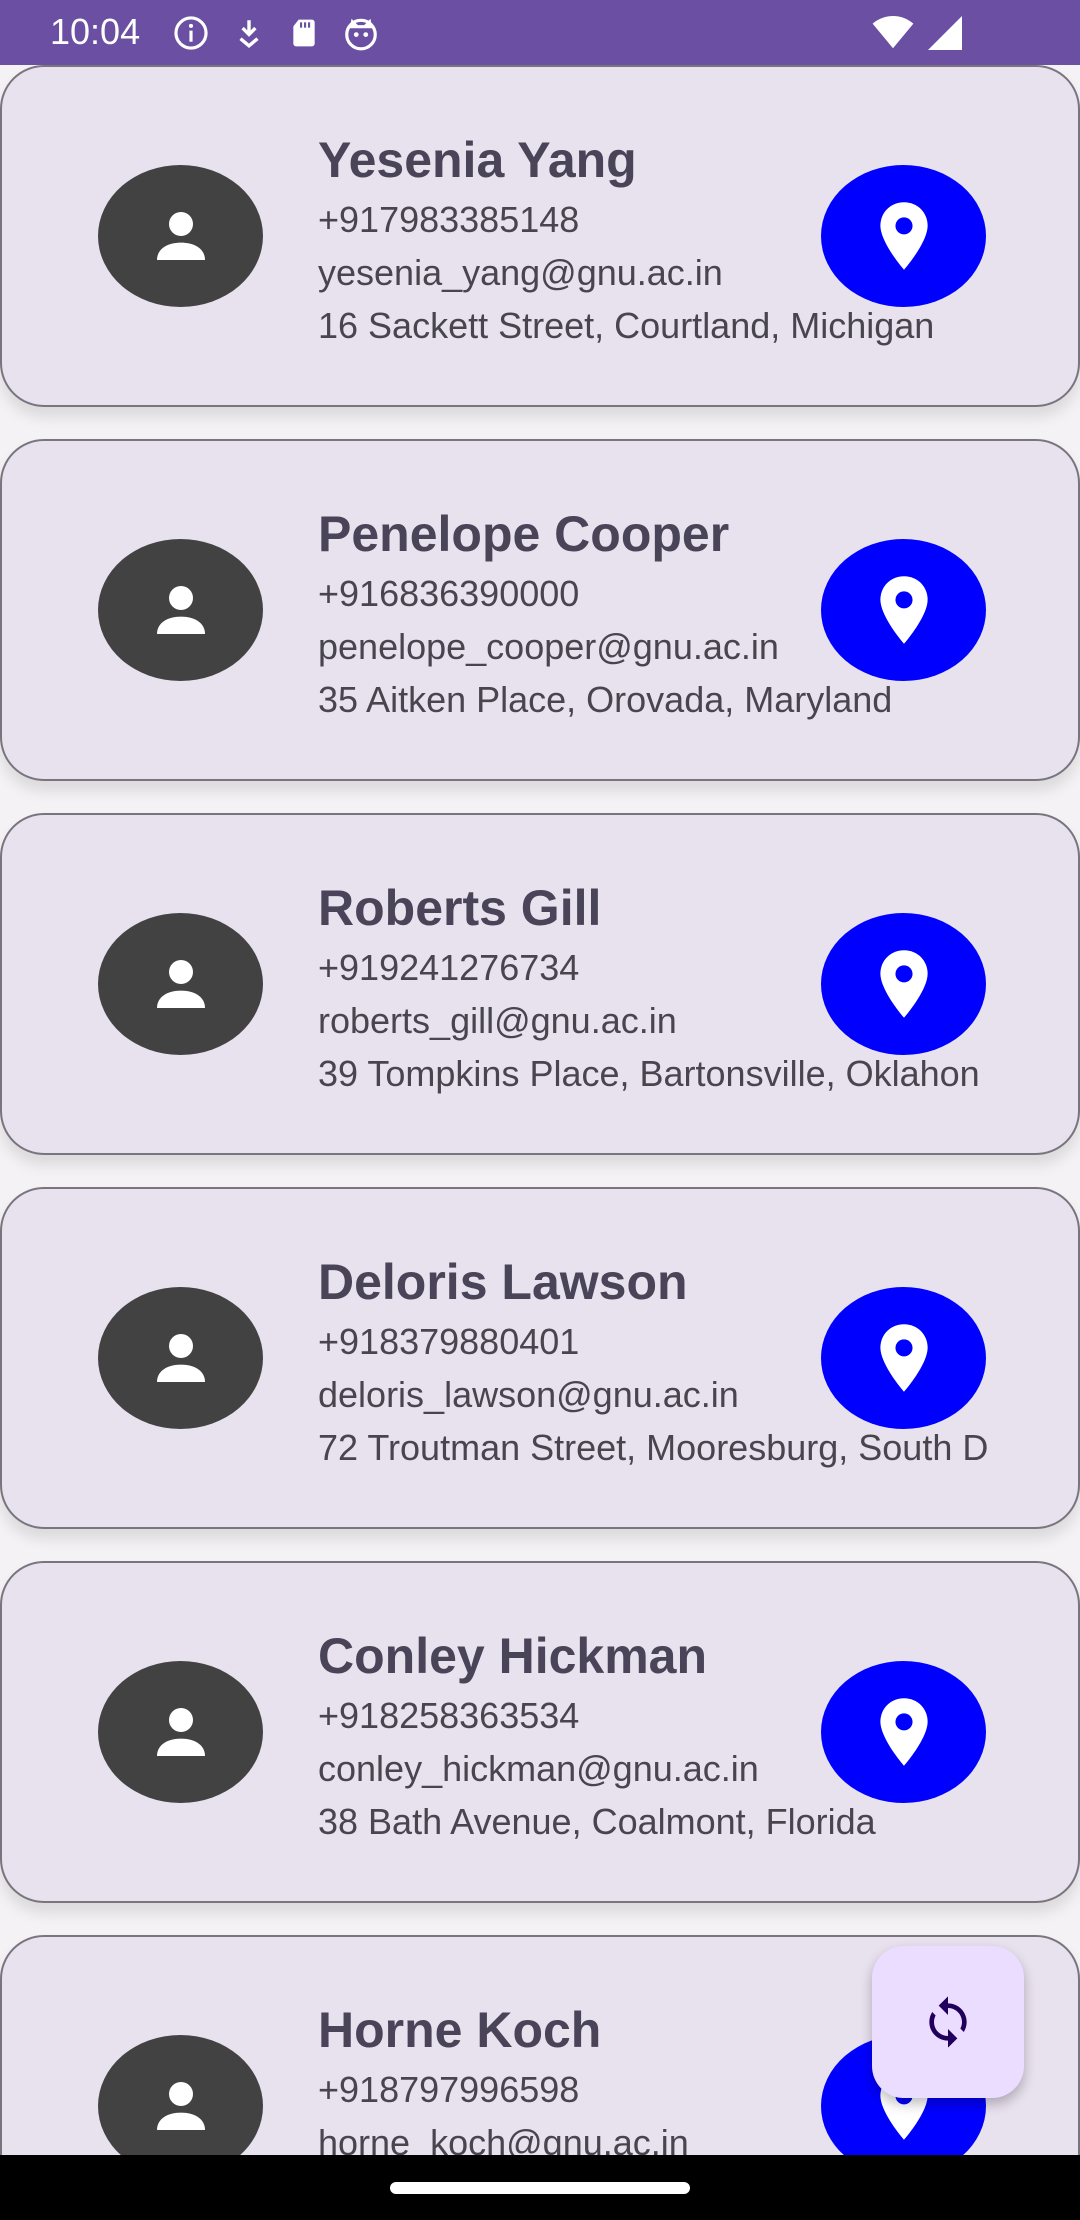 Image resolution: width=1080 pixels, height=2220 pixels. What do you see at coordinates (893, 33) in the screenshot?
I see `wifi-icon` at bounding box center [893, 33].